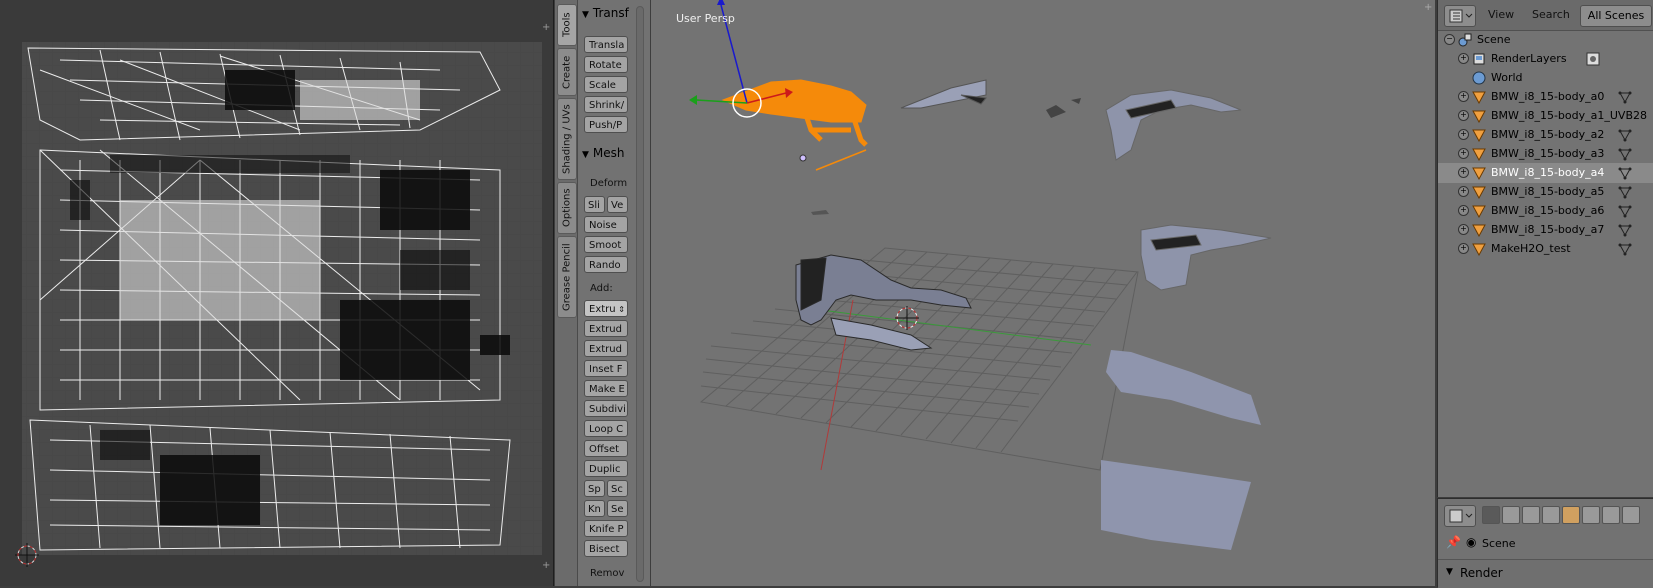 This screenshot has width=1653, height=588. I want to click on noise-button: Noise, so click(606, 224).